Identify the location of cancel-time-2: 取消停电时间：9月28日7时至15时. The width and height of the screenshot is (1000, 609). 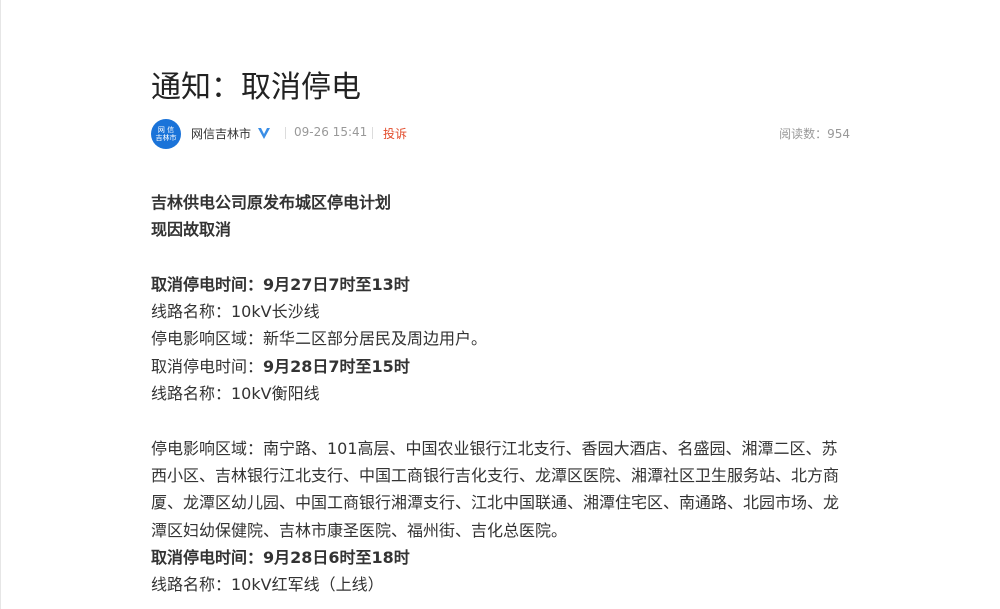
(500, 366).